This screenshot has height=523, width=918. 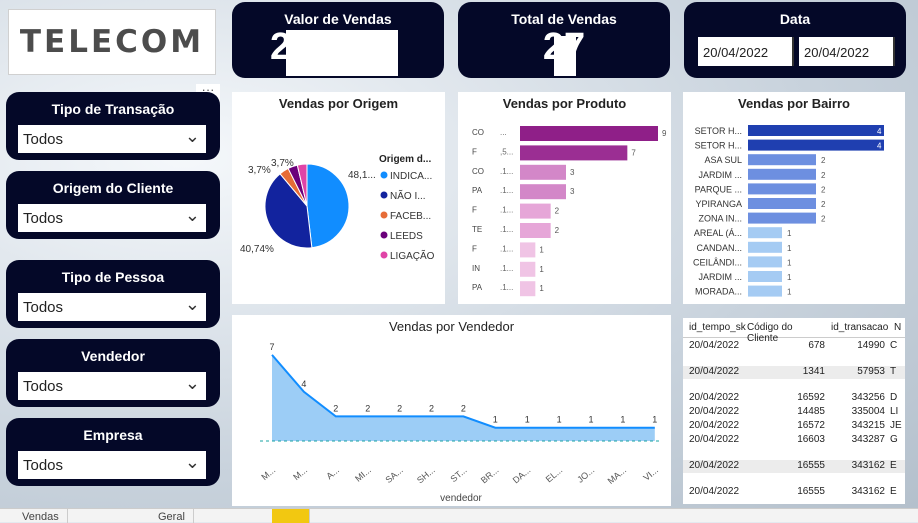 I want to click on table-cell: D, so click(x=894, y=397).